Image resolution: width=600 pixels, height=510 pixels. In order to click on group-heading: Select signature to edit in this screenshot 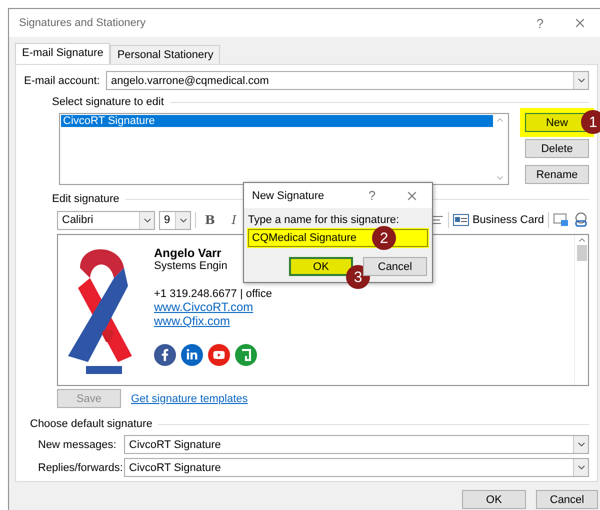, I will do `click(108, 102)`.